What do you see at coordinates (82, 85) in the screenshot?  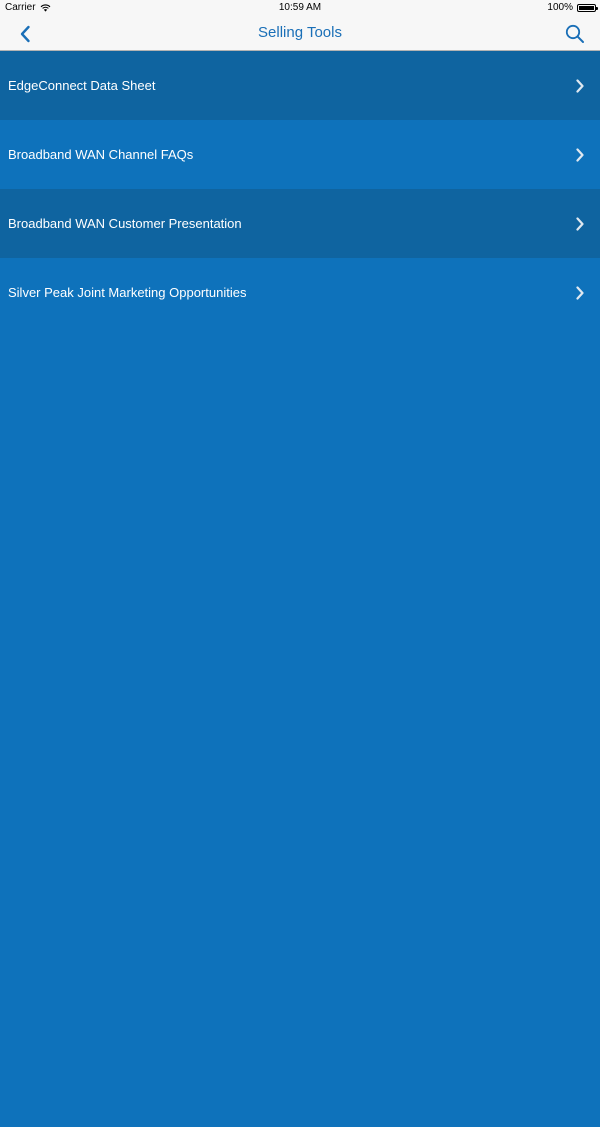 I see `list-item-label: EdgeConnect Data Sheet` at bounding box center [82, 85].